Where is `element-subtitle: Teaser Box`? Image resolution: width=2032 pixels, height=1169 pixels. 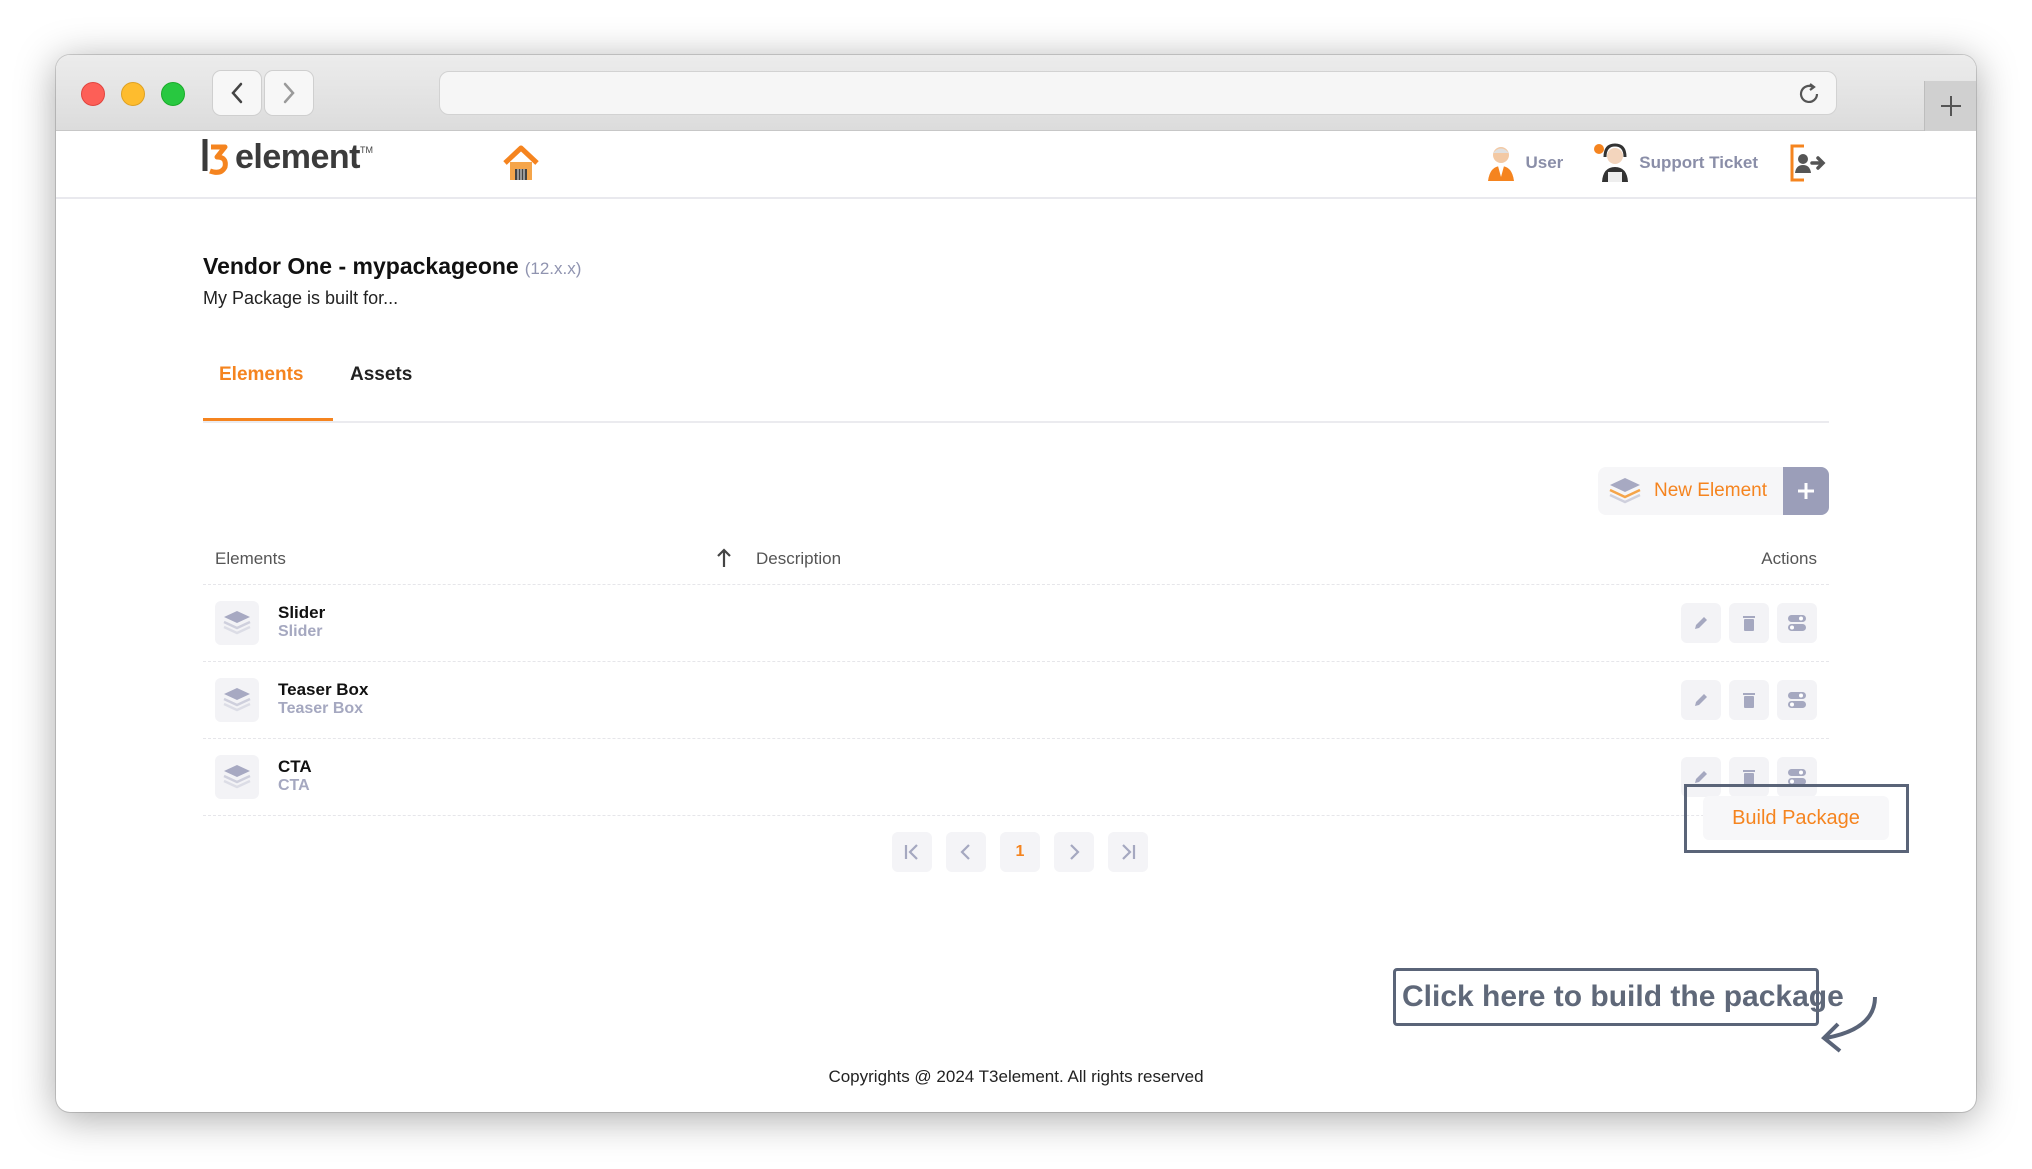
element-subtitle: Teaser Box is located at coordinates (321, 708).